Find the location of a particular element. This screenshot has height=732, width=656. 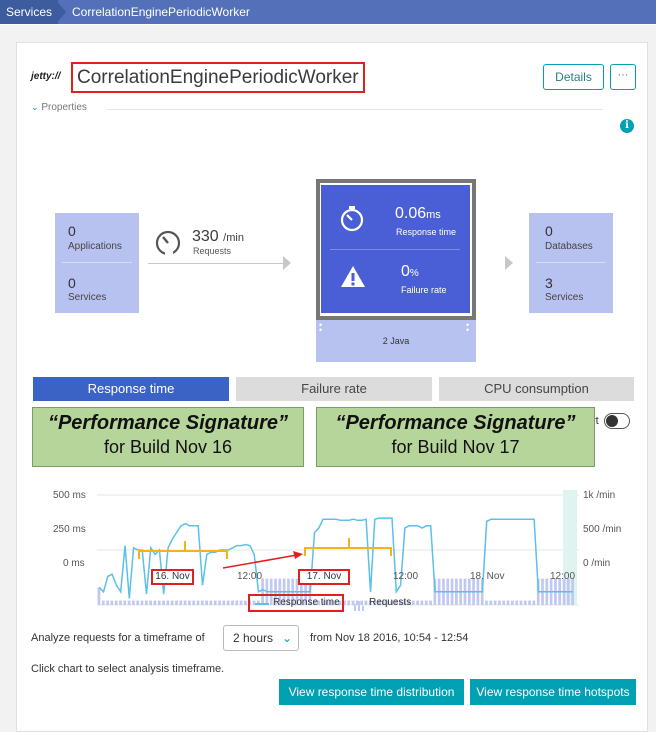

y-right-tick: 0 /min is located at coordinates (597, 563).